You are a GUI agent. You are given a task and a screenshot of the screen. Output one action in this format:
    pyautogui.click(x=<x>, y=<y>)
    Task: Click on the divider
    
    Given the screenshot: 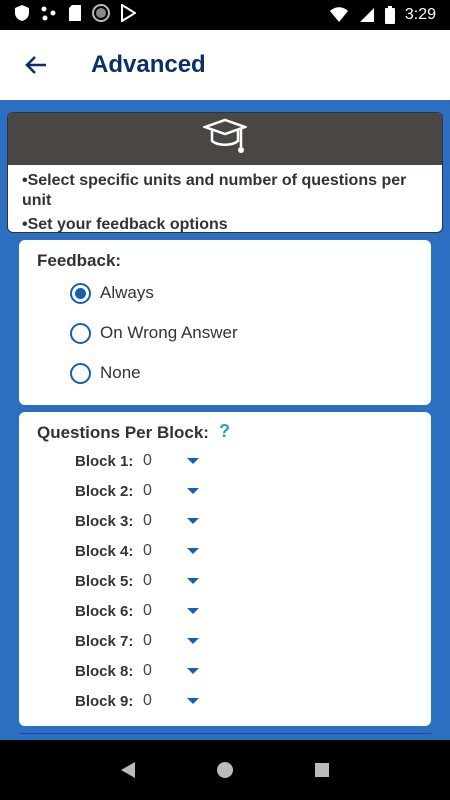 What is the action you would take?
    pyautogui.click(x=225, y=733)
    